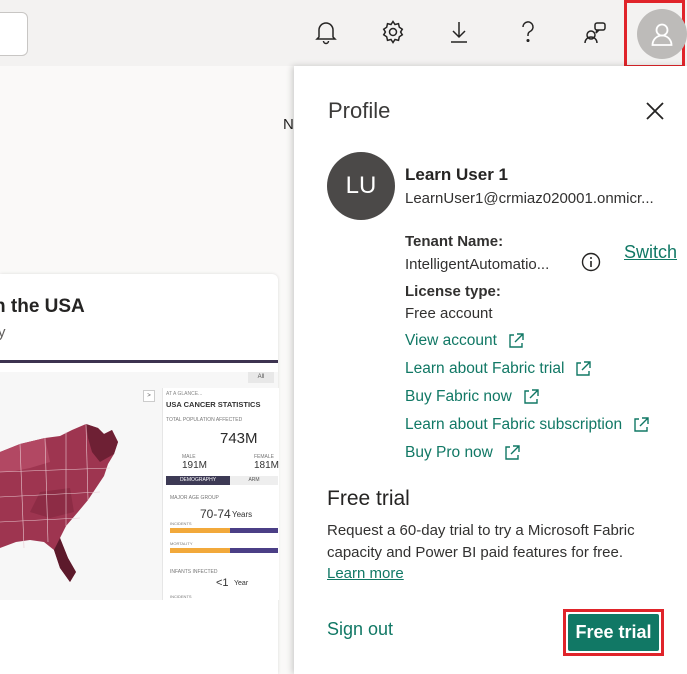 Image resolution: width=687 pixels, height=674 pixels. I want to click on major-age-value: 70-74, so click(215, 514).